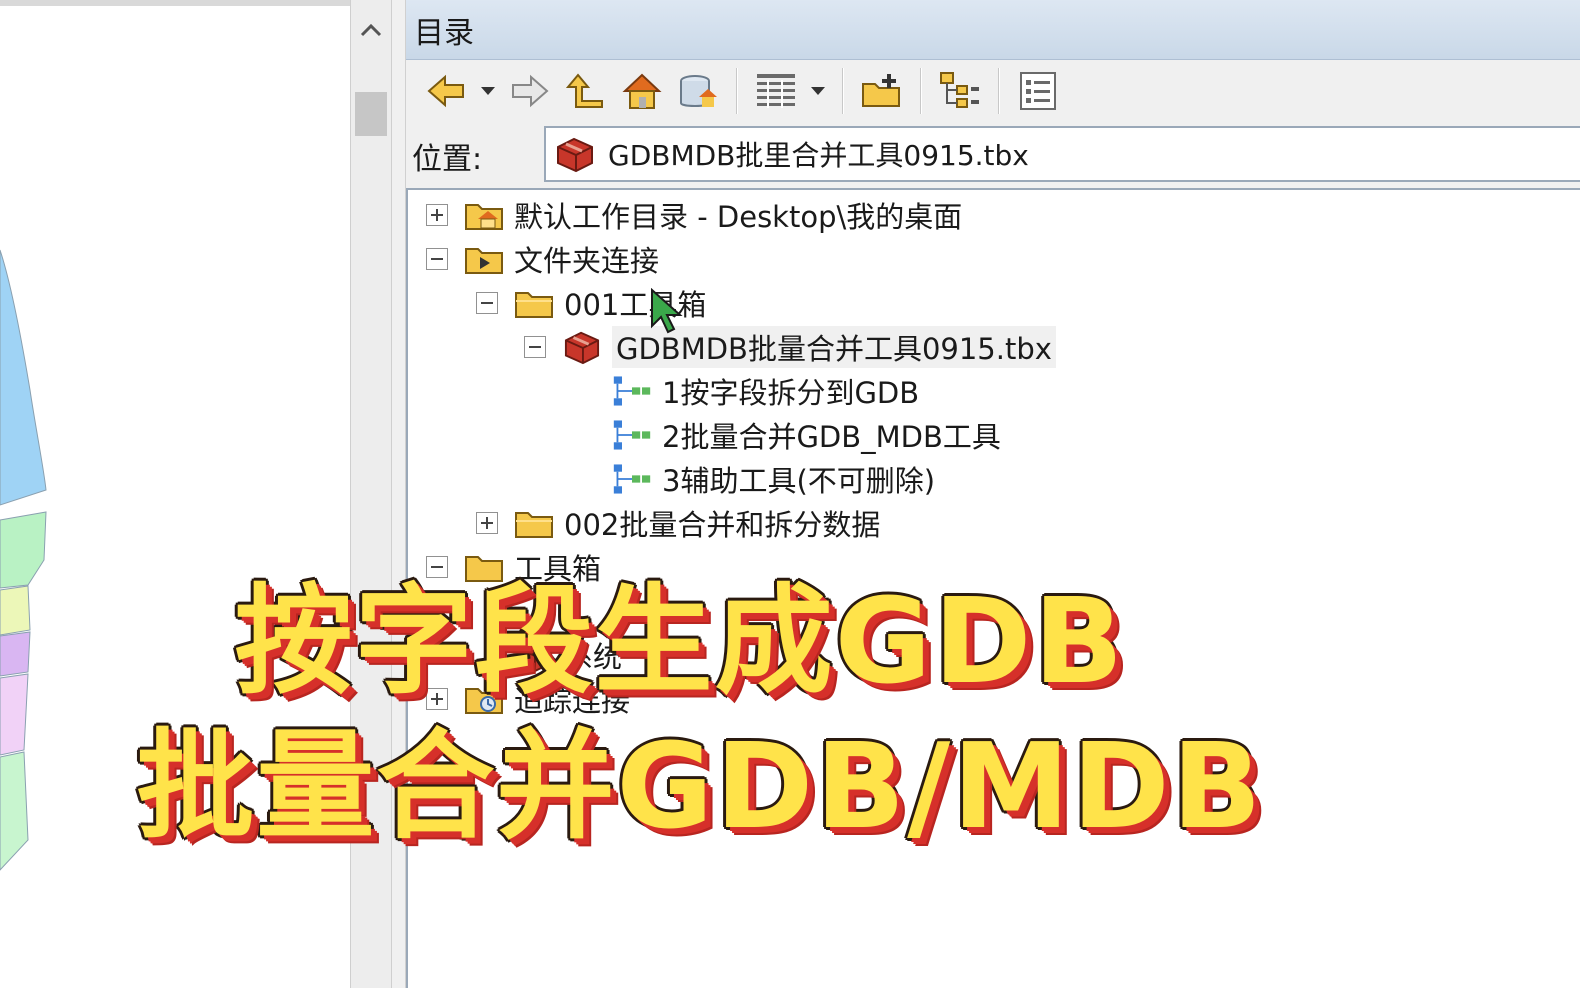  Describe the element at coordinates (447, 159) in the screenshot. I see `location-label: 位置:` at that location.